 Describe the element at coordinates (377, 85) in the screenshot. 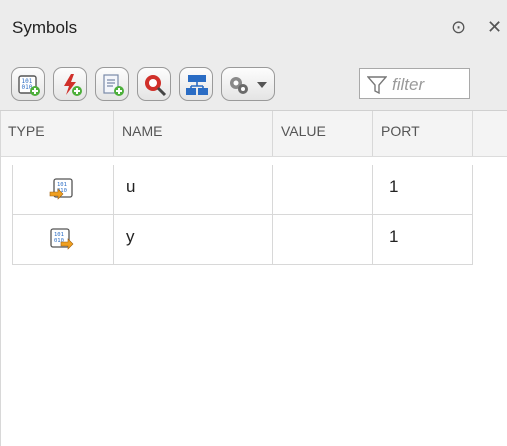

I see `filter-funnel-icon` at that location.